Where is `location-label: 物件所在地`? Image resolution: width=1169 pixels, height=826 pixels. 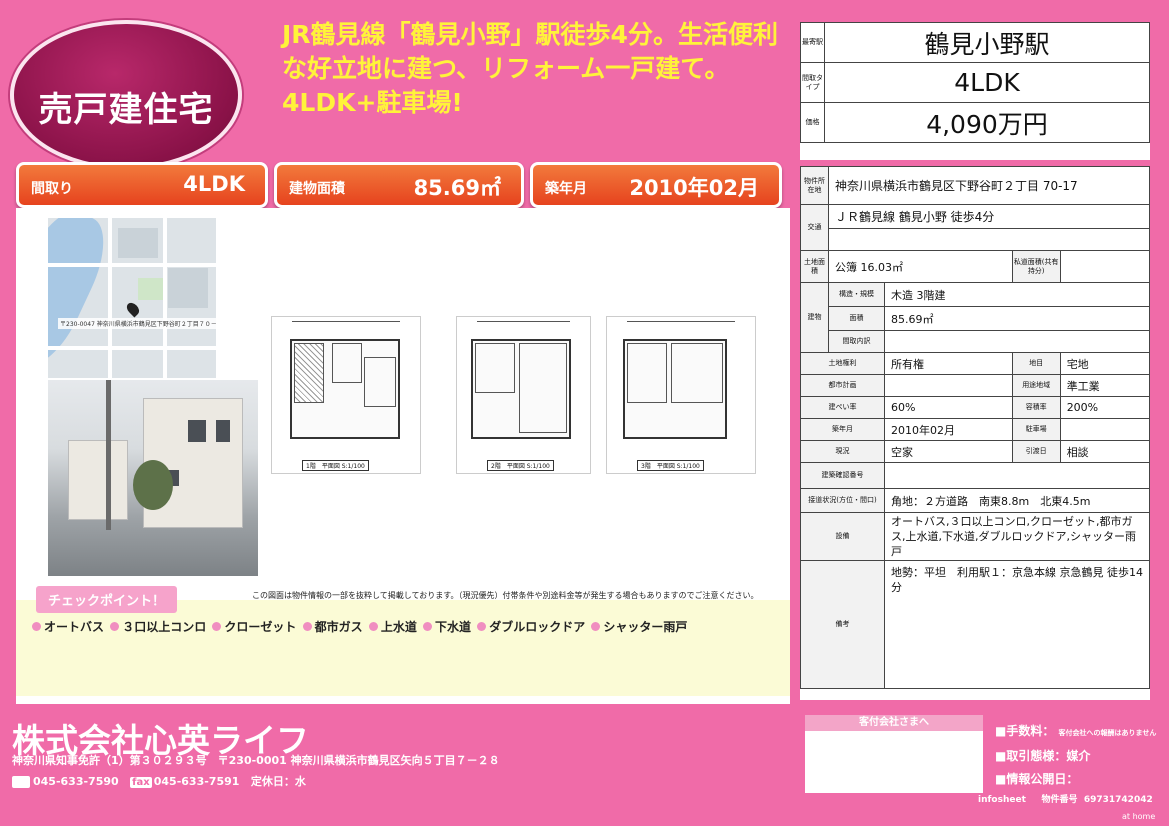 location-label: 物件所在地 is located at coordinates (814, 185).